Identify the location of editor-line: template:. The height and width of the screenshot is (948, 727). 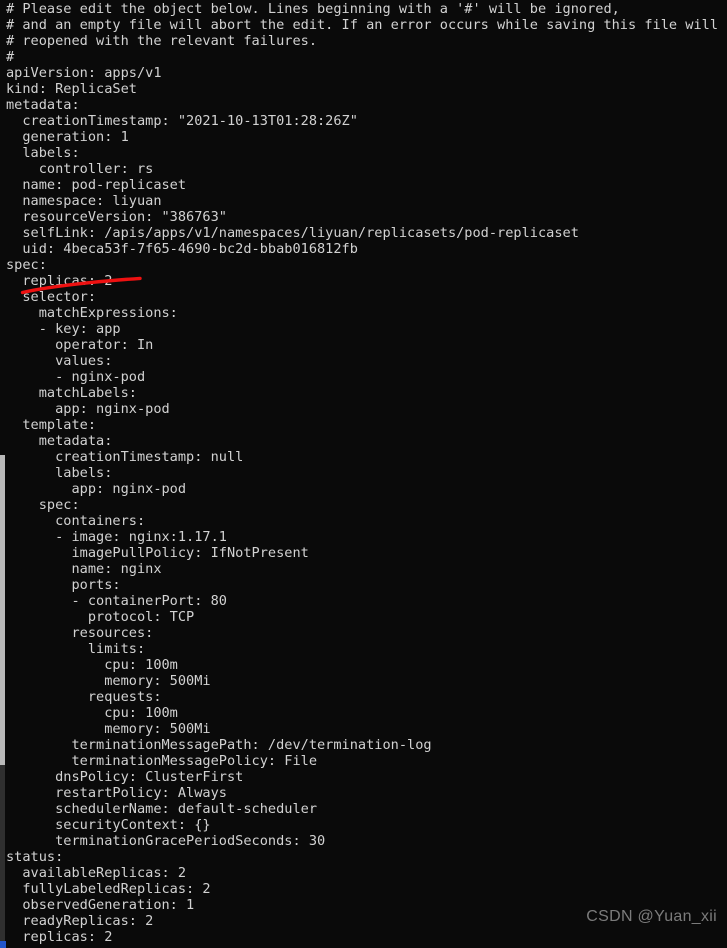
(51, 425).